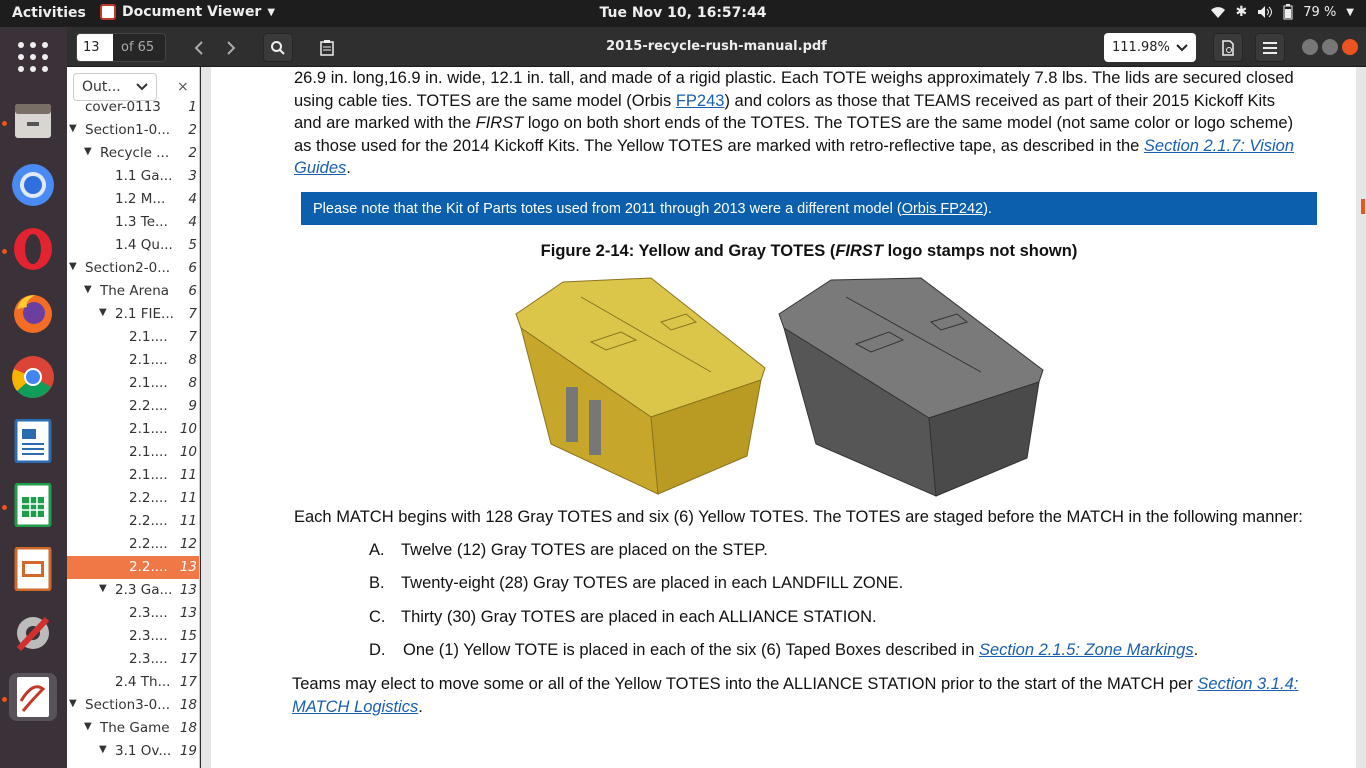 Image resolution: width=1366 pixels, height=768 pixels. I want to click on app-menu: Document Viewer ▼, so click(187, 12).